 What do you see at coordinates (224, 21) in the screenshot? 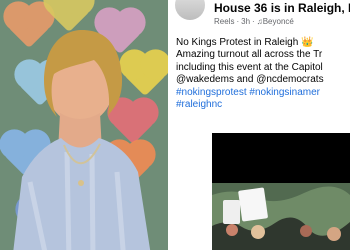
I see `post-type: Reels` at bounding box center [224, 21].